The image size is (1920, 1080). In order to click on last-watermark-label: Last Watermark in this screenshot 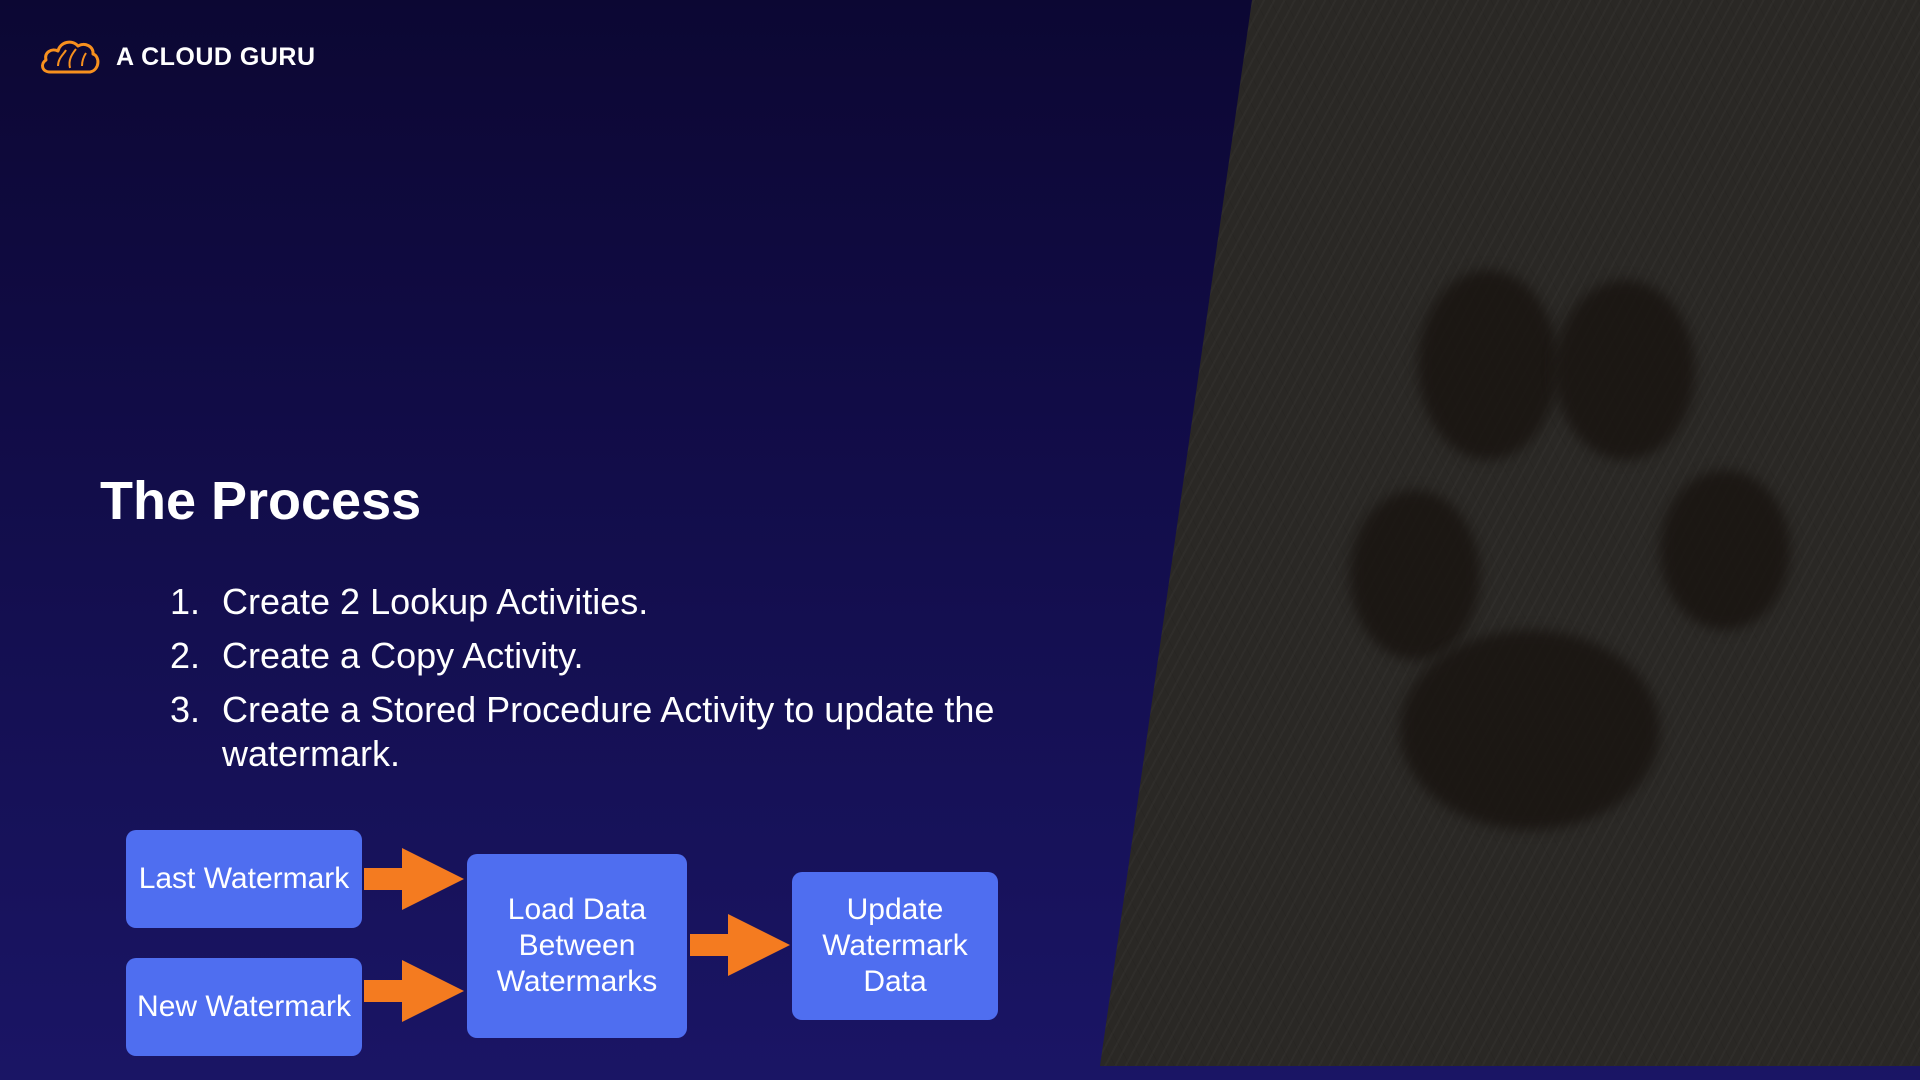, I will do `click(244, 878)`.